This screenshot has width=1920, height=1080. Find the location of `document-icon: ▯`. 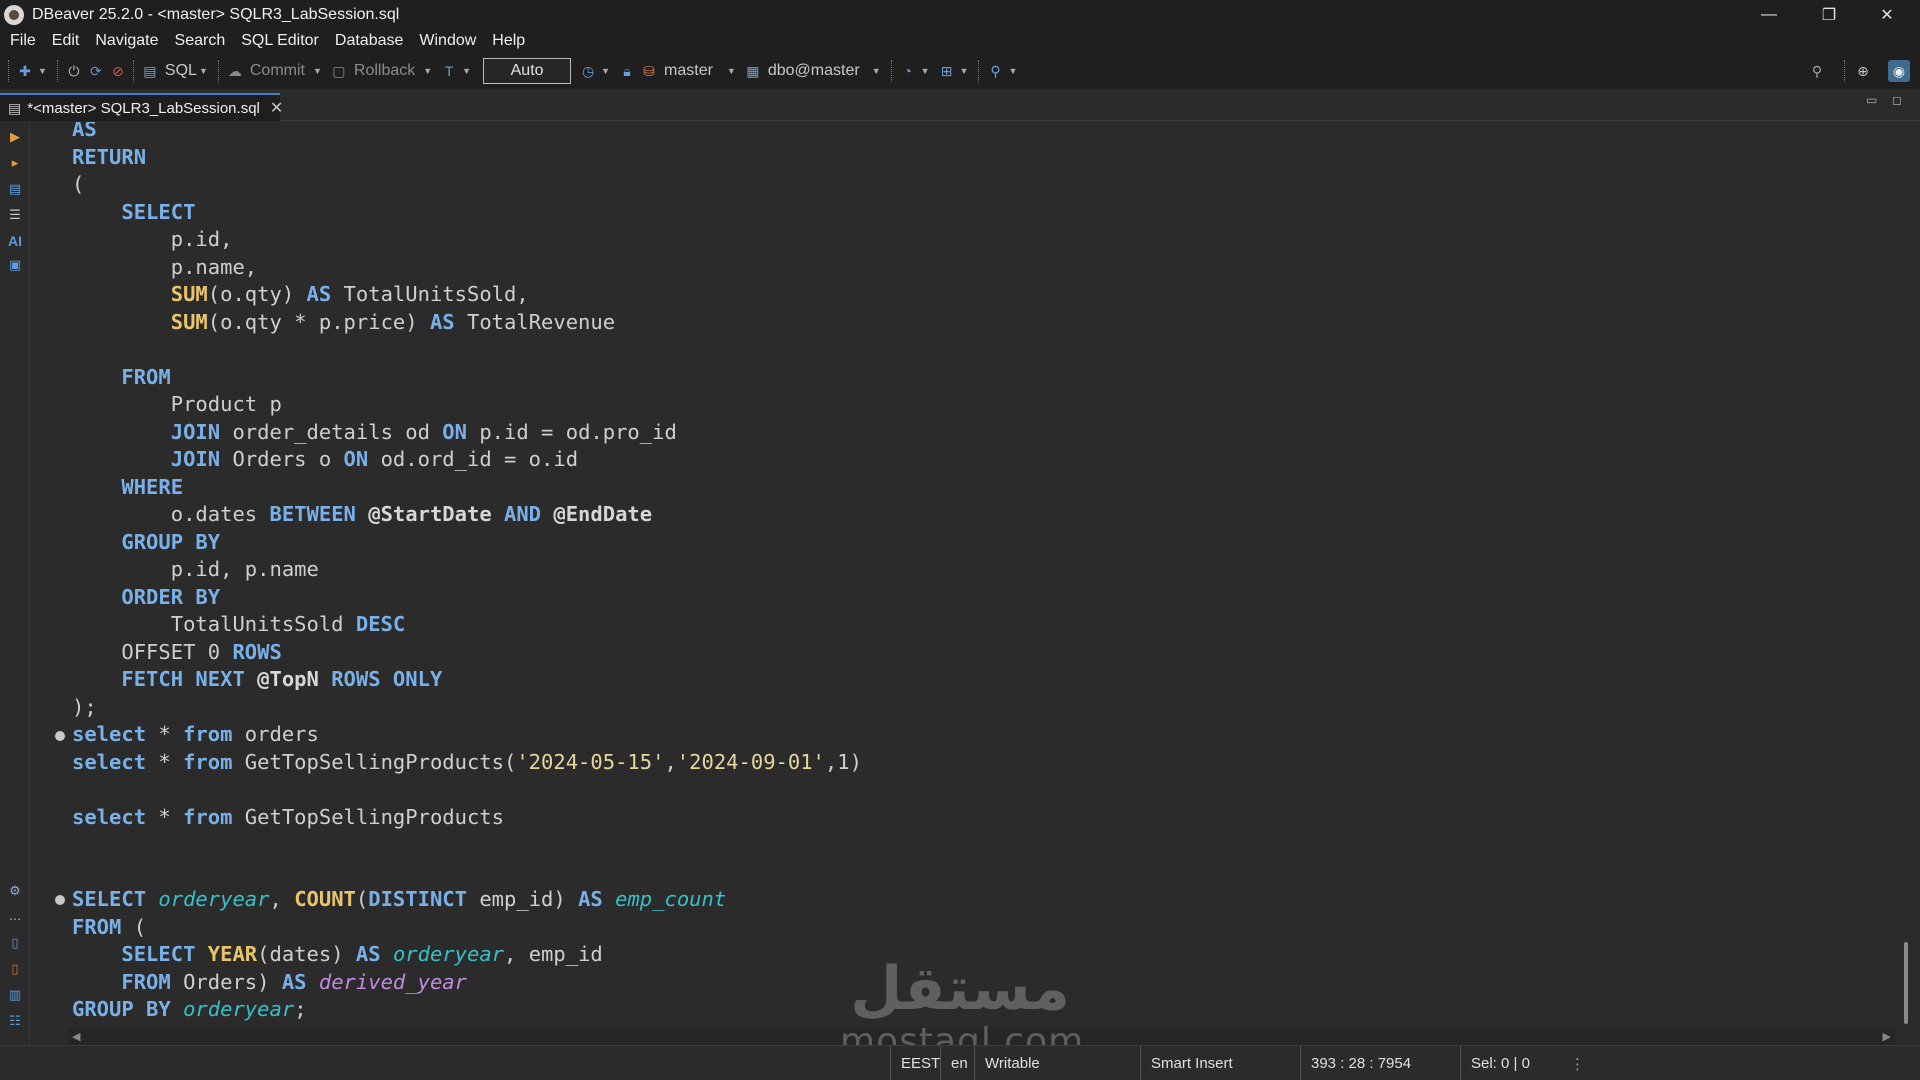

document-icon: ▯ is located at coordinates (15, 943).